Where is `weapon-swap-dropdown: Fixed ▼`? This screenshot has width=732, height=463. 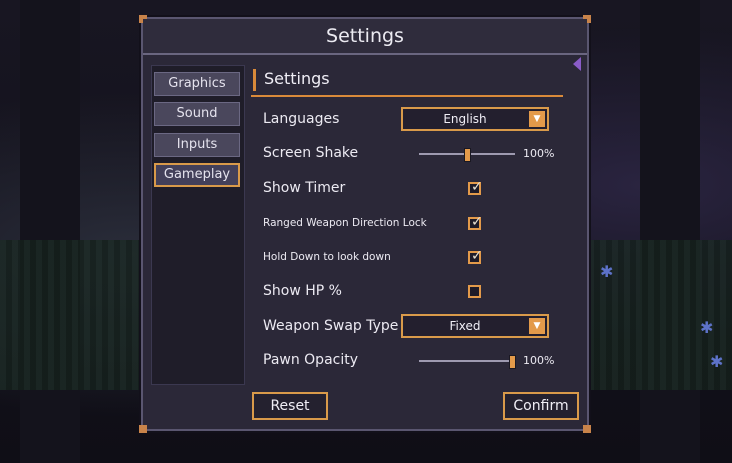 weapon-swap-dropdown: Fixed ▼ is located at coordinates (475, 326).